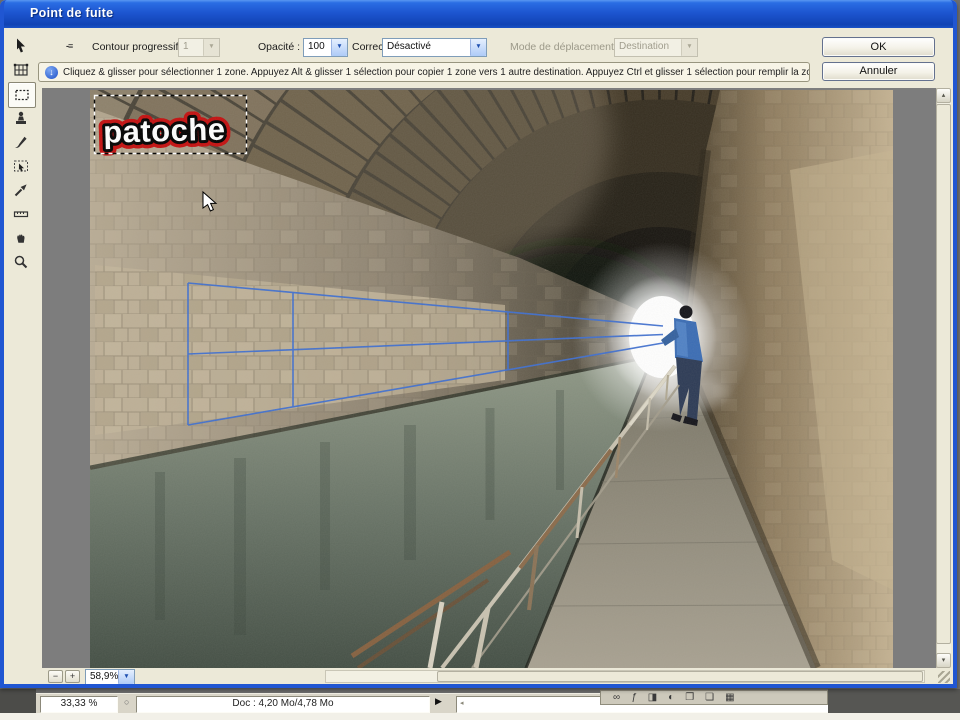 Image resolution: width=960 pixels, height=720 pixels. What do you see at coordinates (460, 703) in the screenshot?
I see `scroll-left-icon: ◂` at bounding box center [460, 703].